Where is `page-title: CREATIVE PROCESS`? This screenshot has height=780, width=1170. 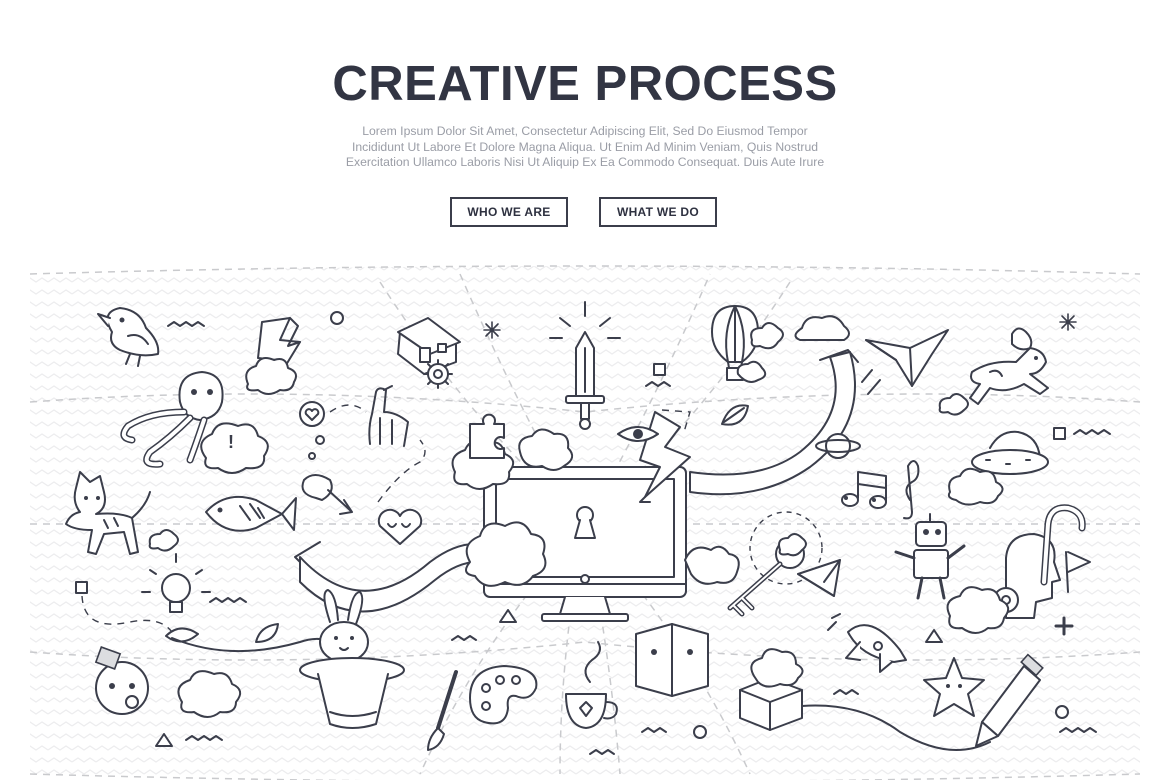 page-title: CREATIVE PROCESS is located at coordinates (585, 84).